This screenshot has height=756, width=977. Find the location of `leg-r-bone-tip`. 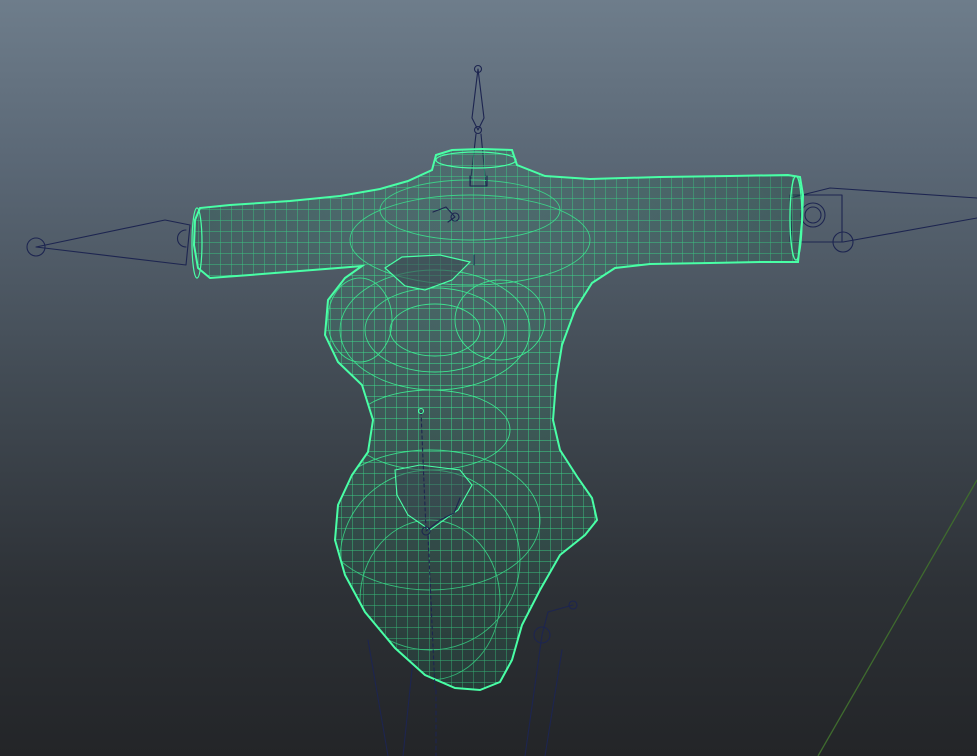

leg-r-bone-tip is located at coordinates (557, 620).